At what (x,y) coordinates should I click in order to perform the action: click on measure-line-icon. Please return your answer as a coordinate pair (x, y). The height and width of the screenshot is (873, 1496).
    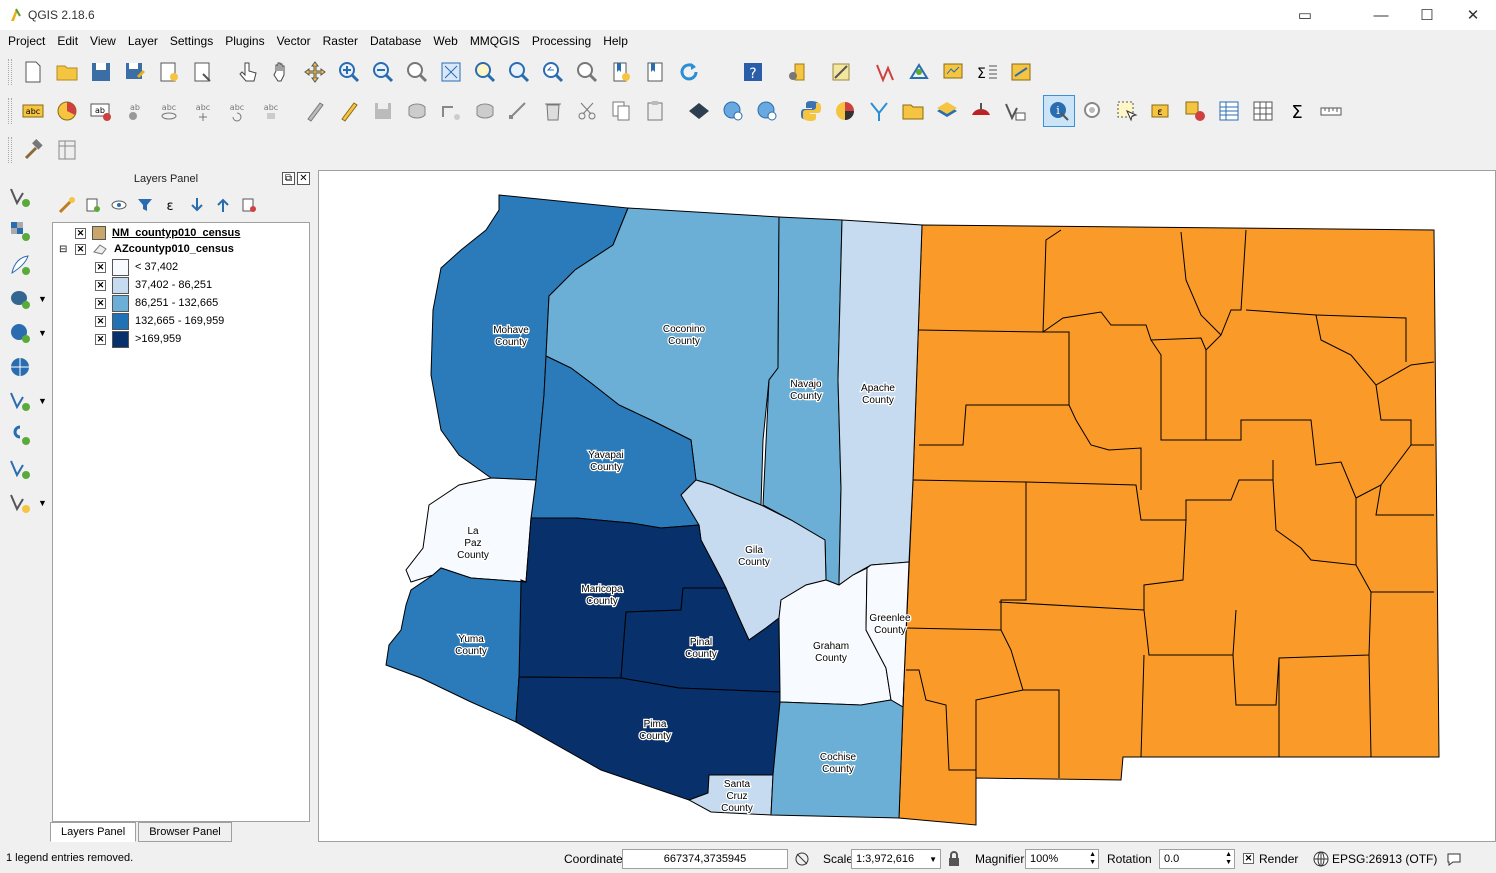
    Looking at the image, I should click on (1331, 111).